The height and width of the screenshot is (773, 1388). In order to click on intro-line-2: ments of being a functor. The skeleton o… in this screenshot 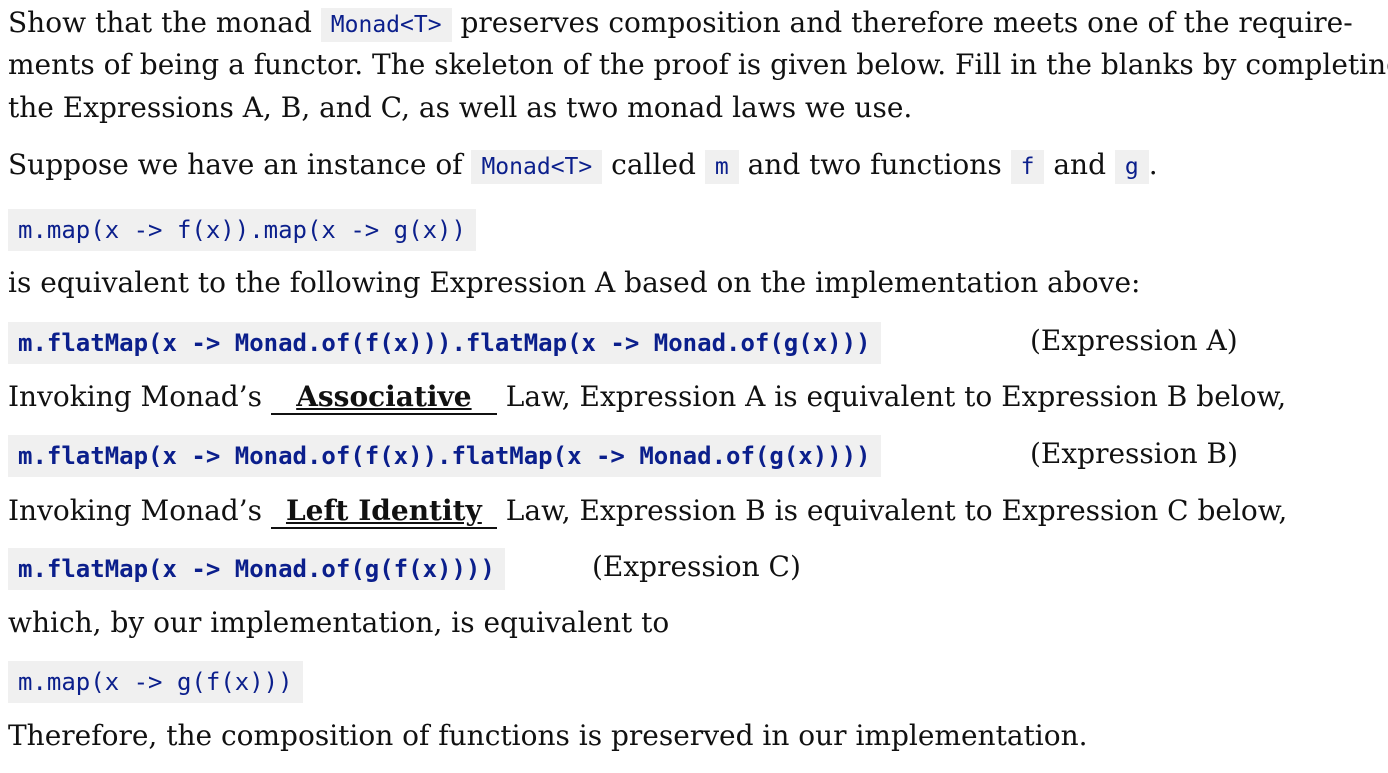, I will do `click(698, 64)`.